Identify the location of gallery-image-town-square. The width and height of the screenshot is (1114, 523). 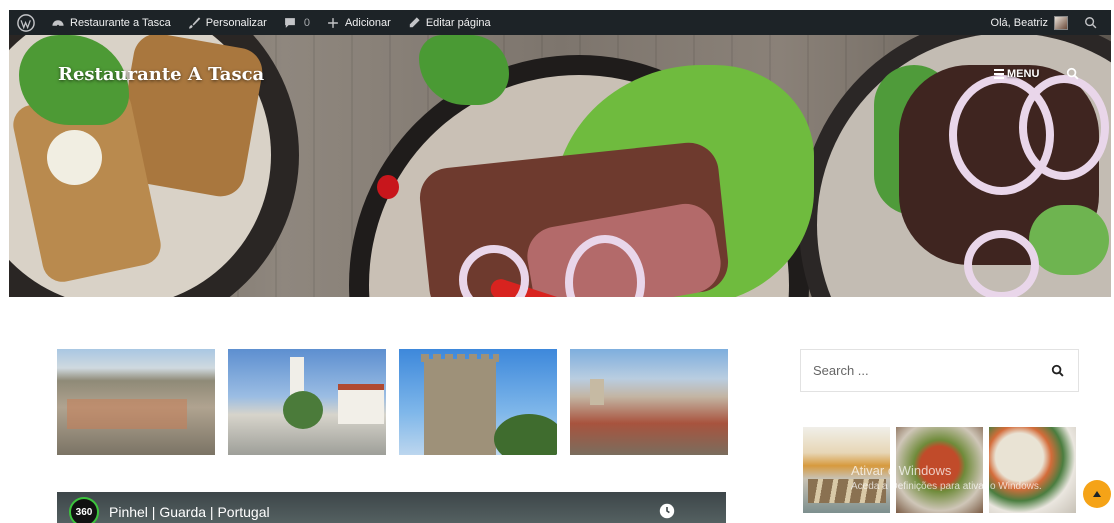
(307, 402).